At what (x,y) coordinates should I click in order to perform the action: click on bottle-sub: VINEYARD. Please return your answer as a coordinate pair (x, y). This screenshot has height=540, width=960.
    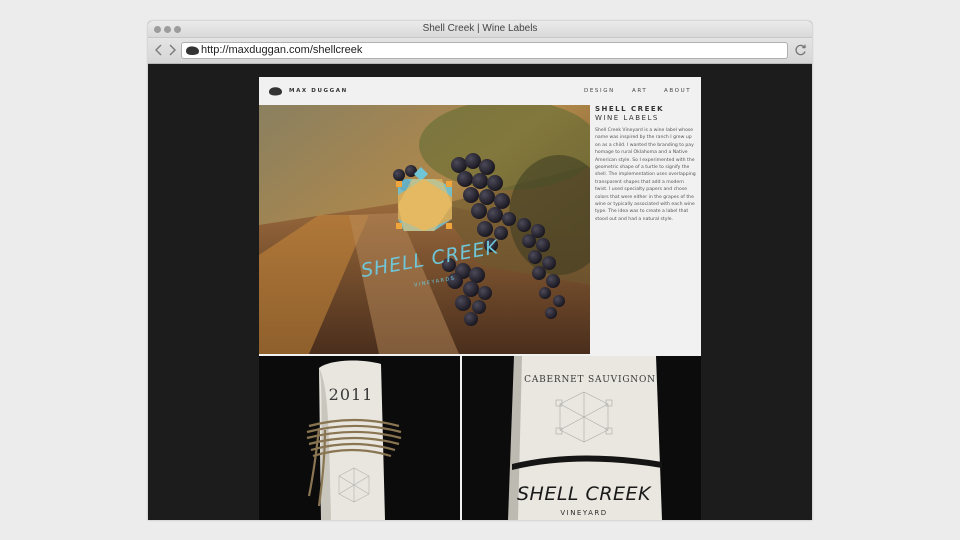
    Looking at the image, I should click on (583, 513).